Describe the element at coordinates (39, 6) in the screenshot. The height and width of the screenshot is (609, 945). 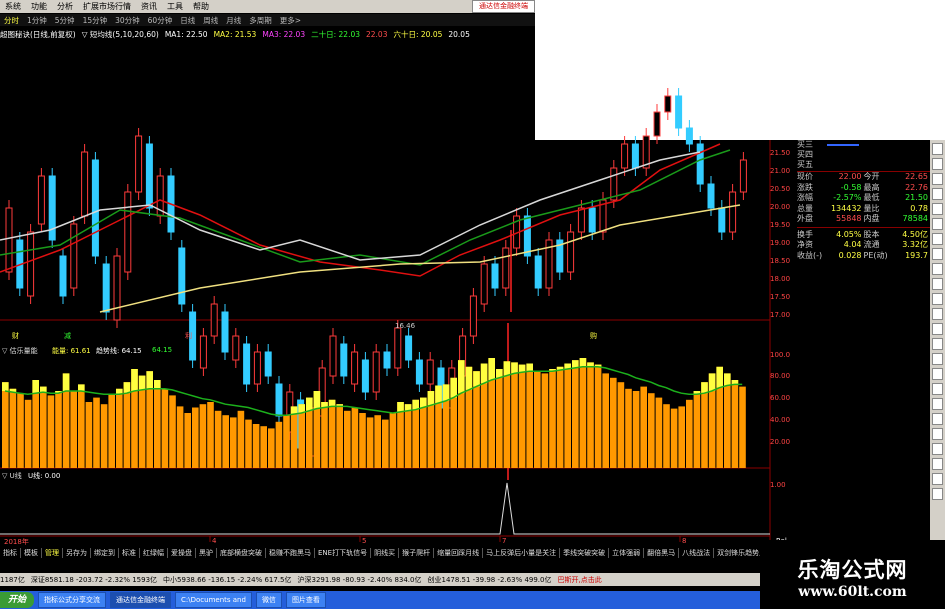
I see `menu-function: 功能` at that location.